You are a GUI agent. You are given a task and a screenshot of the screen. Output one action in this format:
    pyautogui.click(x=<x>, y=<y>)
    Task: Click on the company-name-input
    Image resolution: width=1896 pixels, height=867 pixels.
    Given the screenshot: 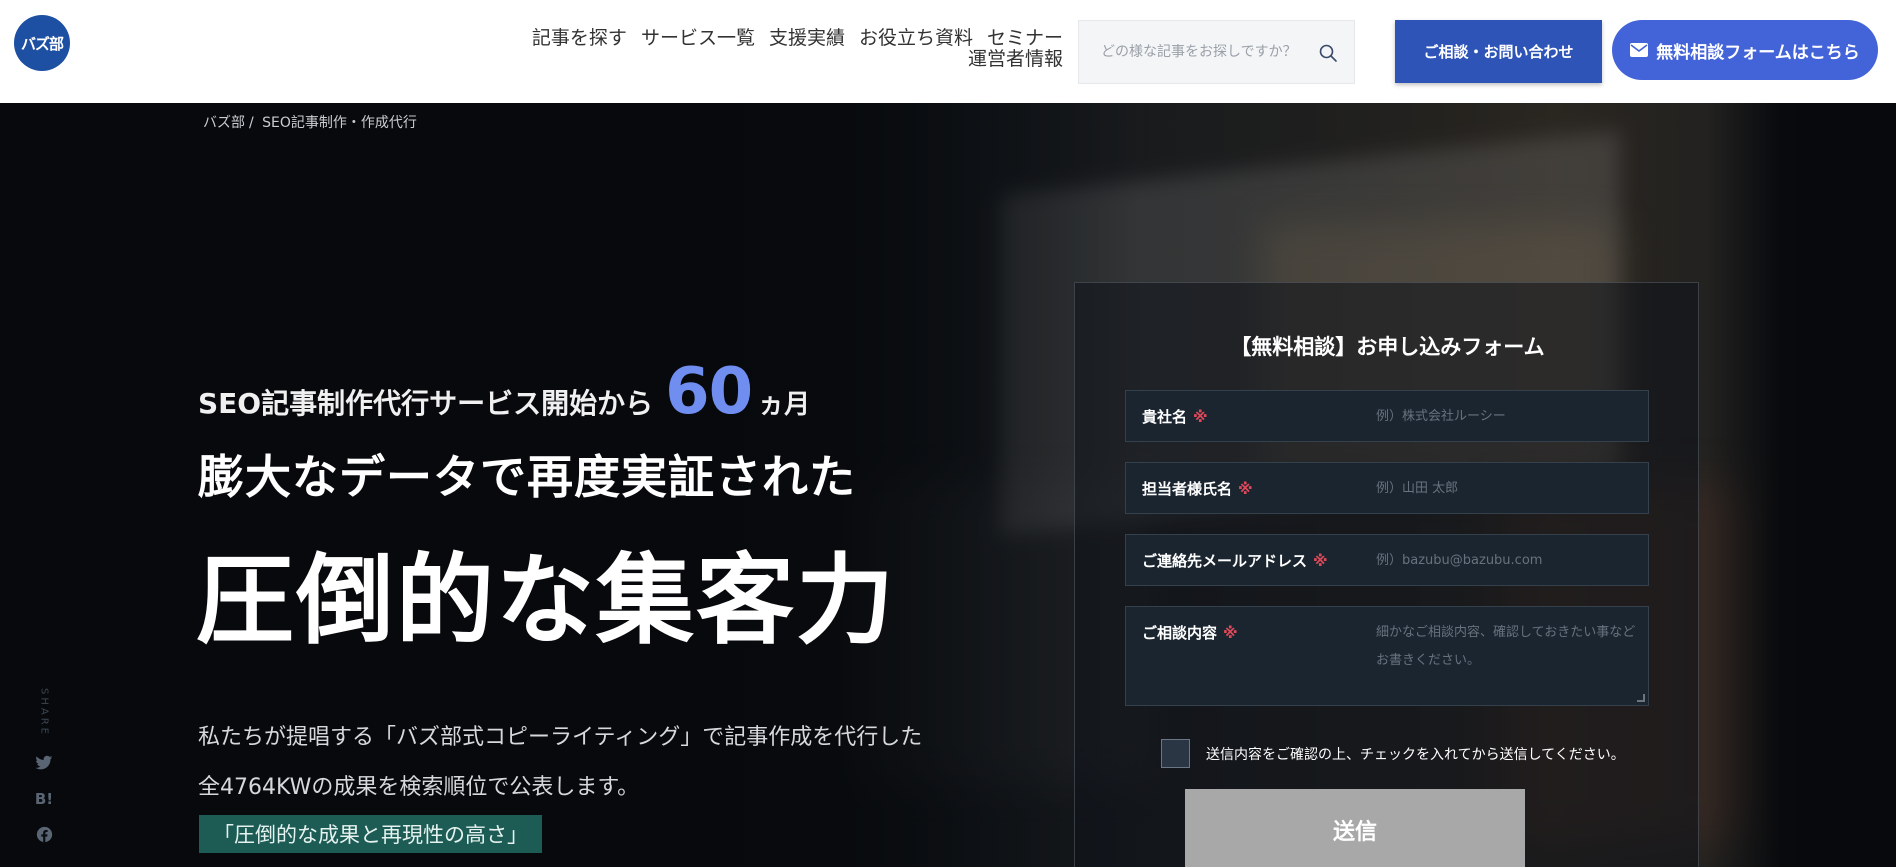 What is the action you would take?
    pyautogui.click(x=1506, y=416)
    